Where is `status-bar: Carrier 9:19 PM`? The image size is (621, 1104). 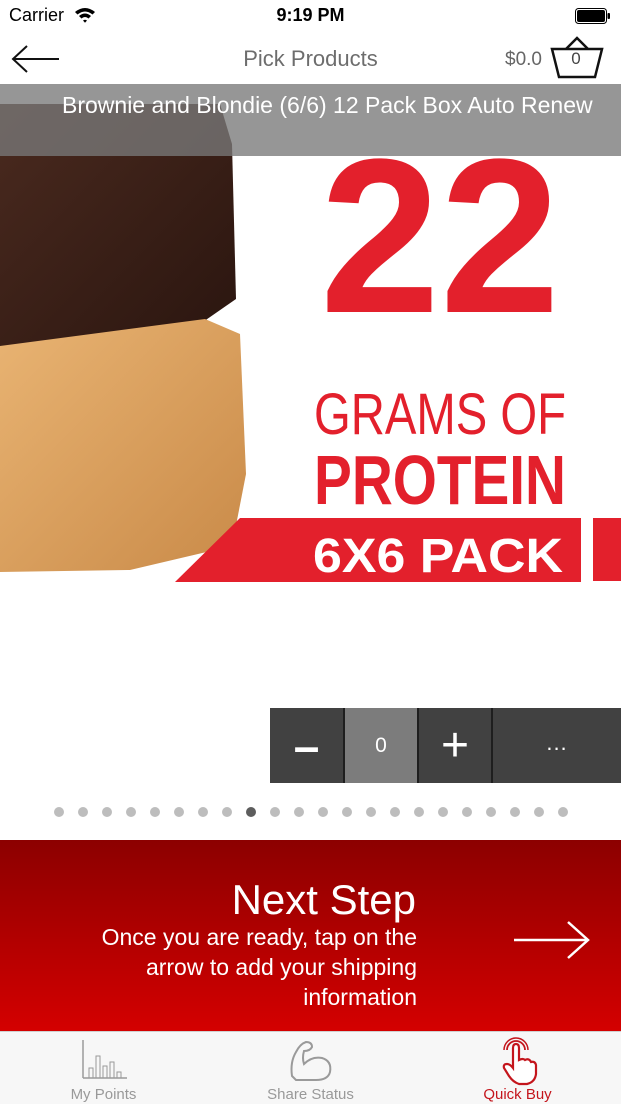 status-bar: Carrier 9:19 PM is located at coordinates (310, 16).